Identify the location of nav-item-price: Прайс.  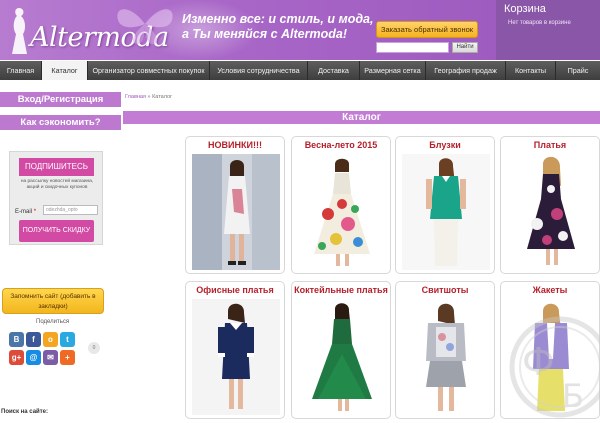
(578, 70).